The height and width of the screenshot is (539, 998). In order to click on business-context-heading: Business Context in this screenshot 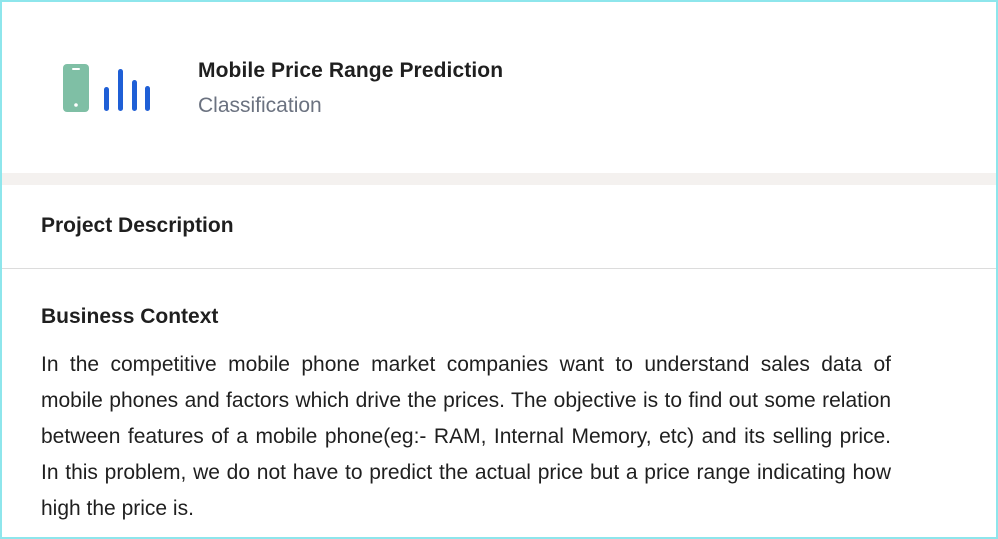, I will do `click(130, 316)`.